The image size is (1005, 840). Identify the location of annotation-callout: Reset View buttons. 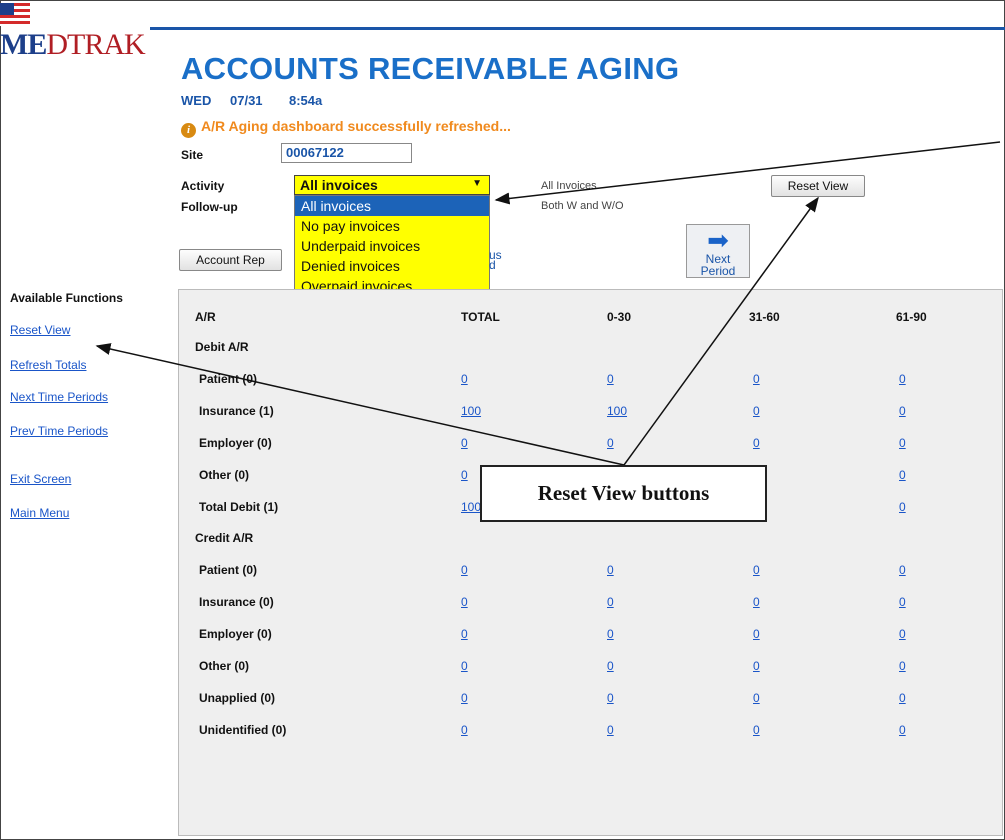
(623, 493).